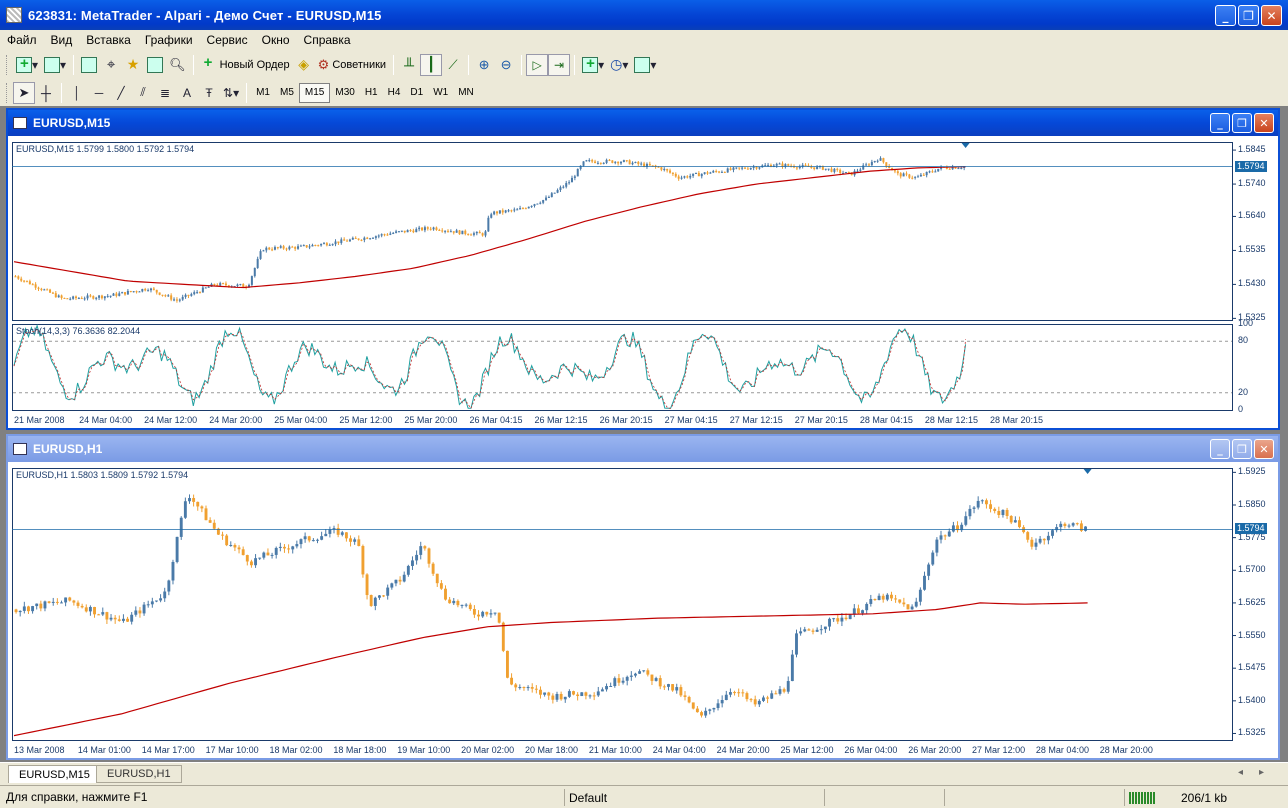  Describe the element at coordinates (133, 65) in the screenshot. I see `favorites-button: ★` at that location.